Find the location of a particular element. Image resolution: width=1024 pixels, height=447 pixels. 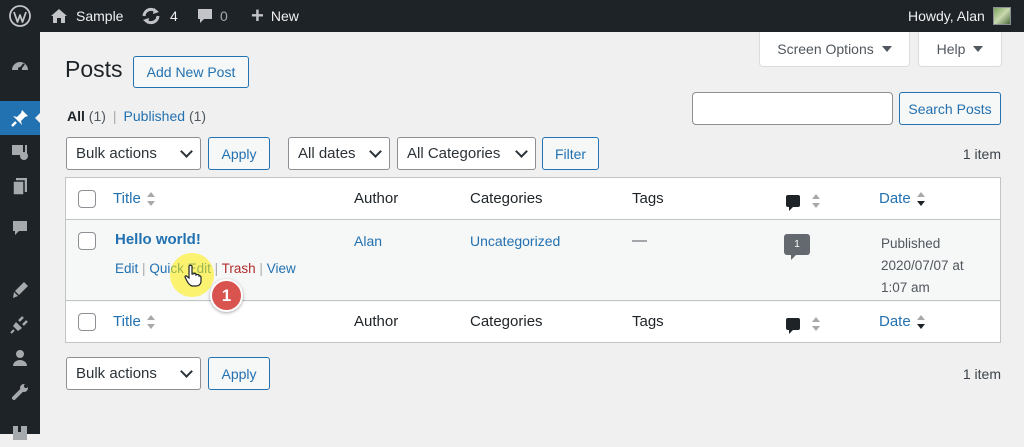

post-author-link: Alan is located at coordinates (368, 241).